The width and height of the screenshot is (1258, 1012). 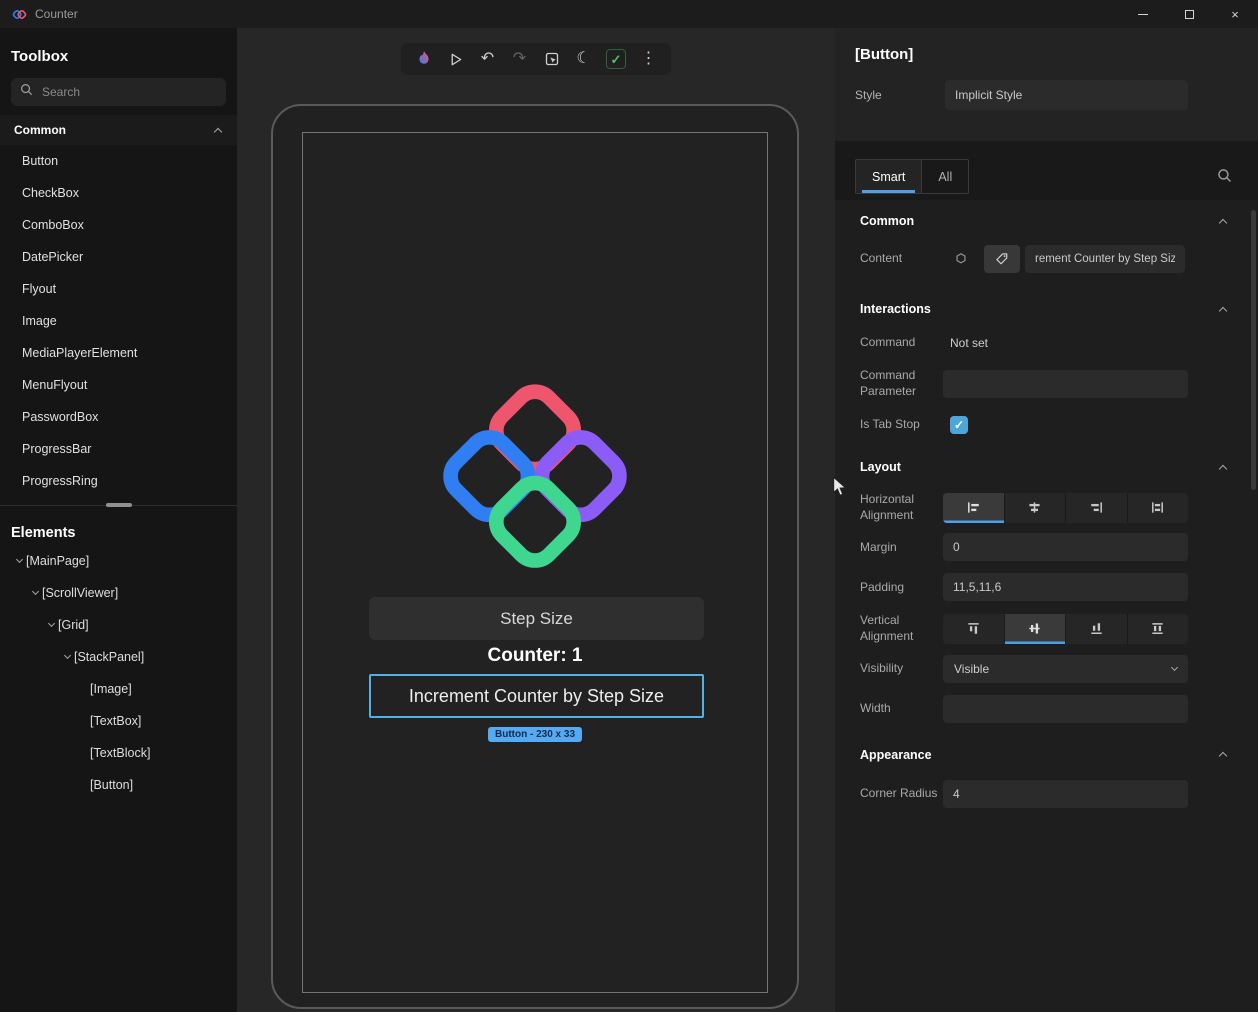 What do you see at coordinates (1046, 755) in the screenshot?
I see `section-appearance: Appearance` at bounding box center [1046, 755].